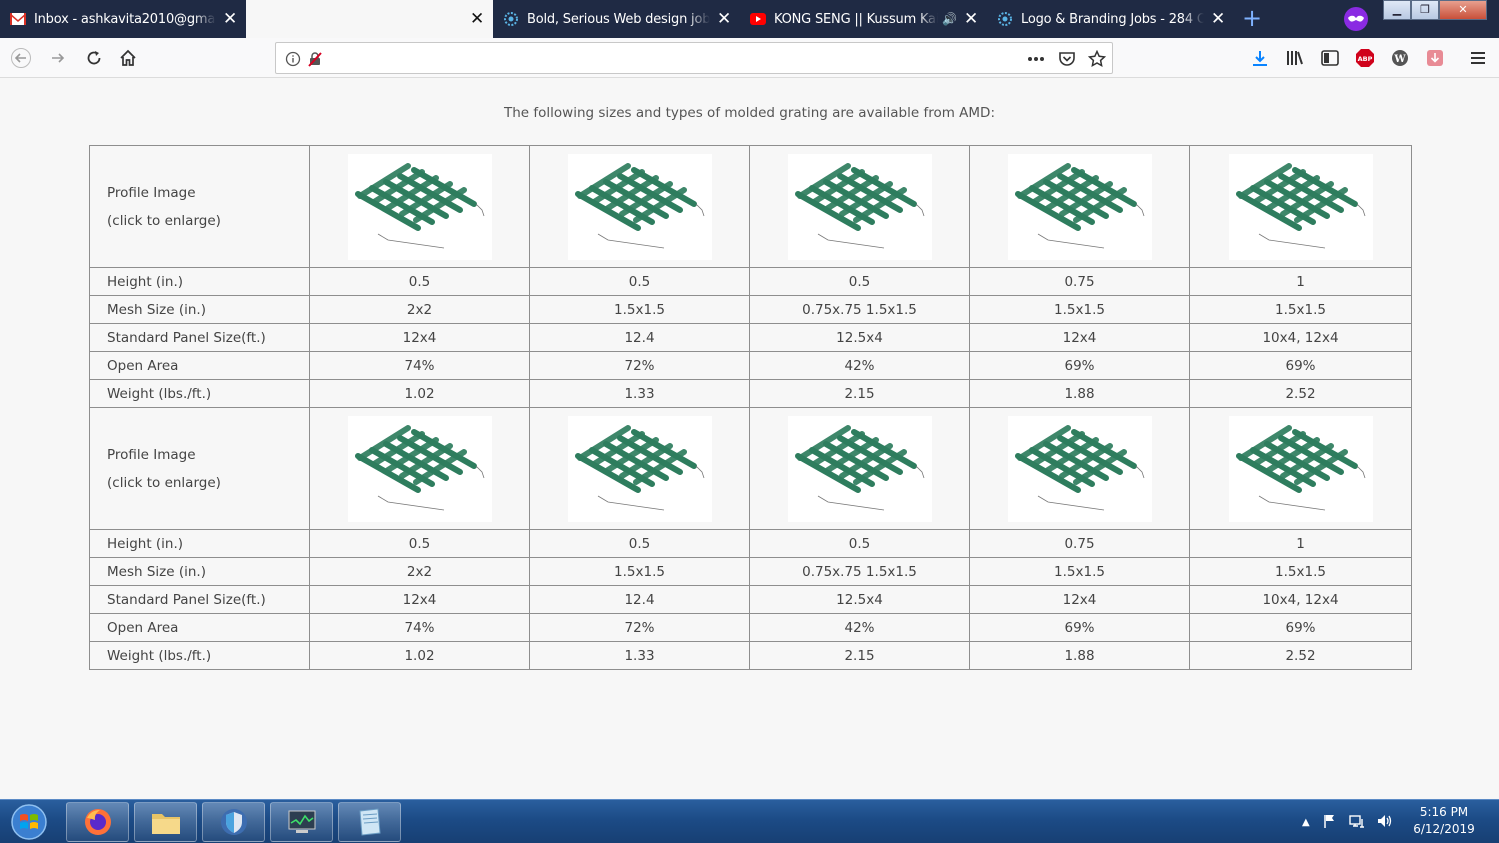 Image resolution: width=1499 pixels, height=843 pixels. I want to click on table-cell: 1.88, so click(1079, 393).